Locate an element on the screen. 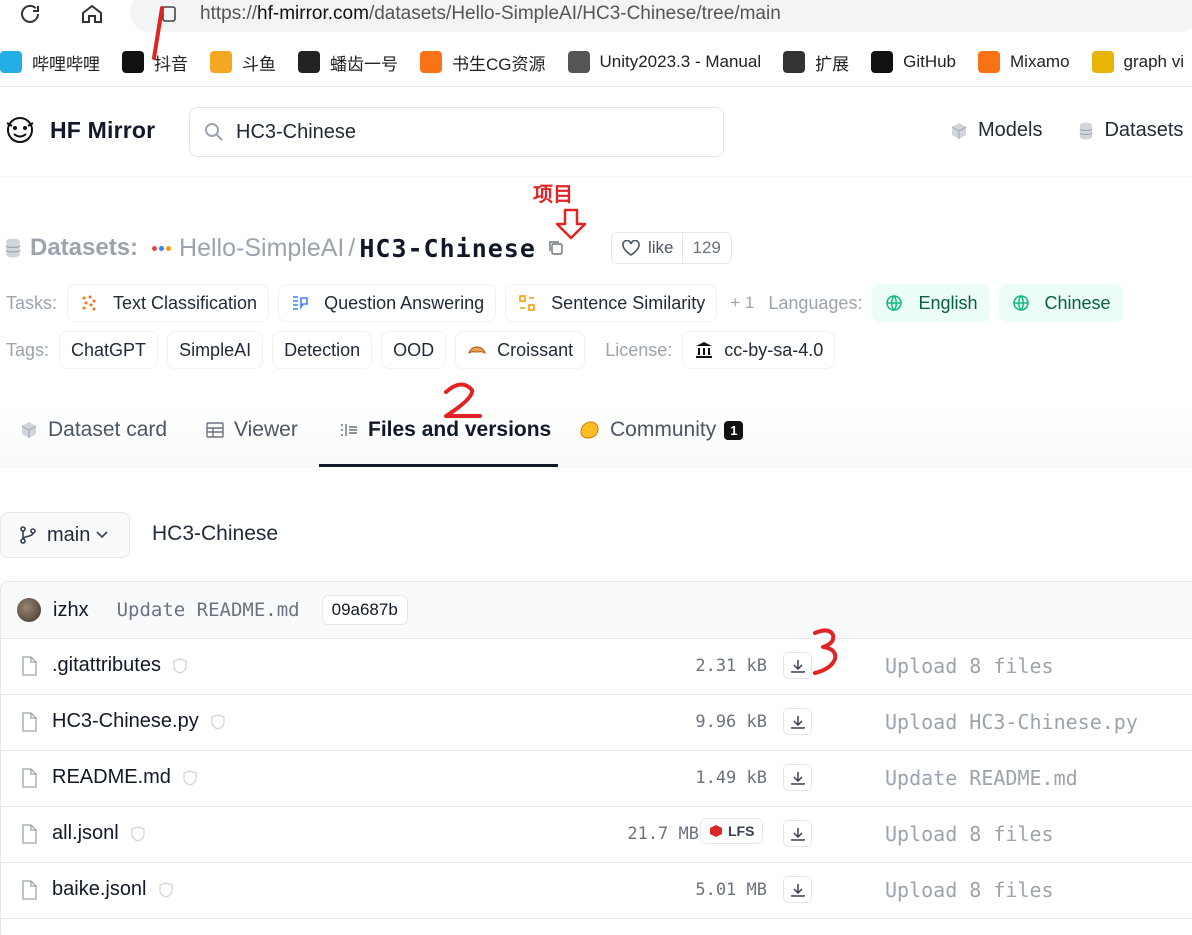 The height and width of the screenshot is (935, 1192). brand-logo: HF Mirror is located at coordinates (79, 130).